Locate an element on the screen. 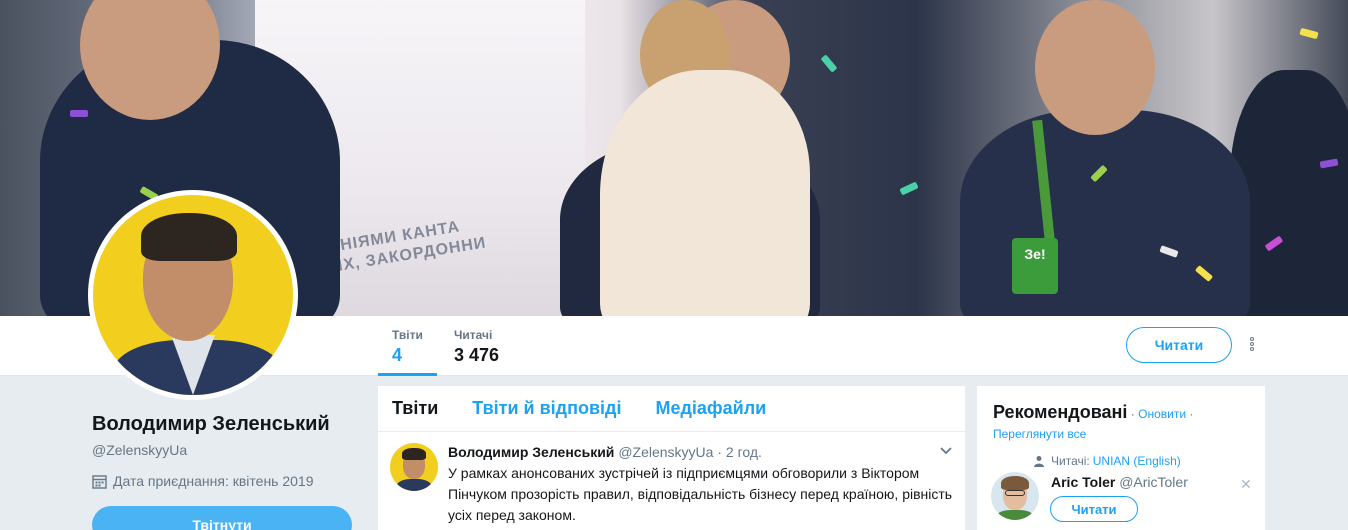 Image resolution: width=1348 pixels, height=530 pixels. profile-joined: Дата приєднання: квітень 2019 is located at coordinates (203, 481).